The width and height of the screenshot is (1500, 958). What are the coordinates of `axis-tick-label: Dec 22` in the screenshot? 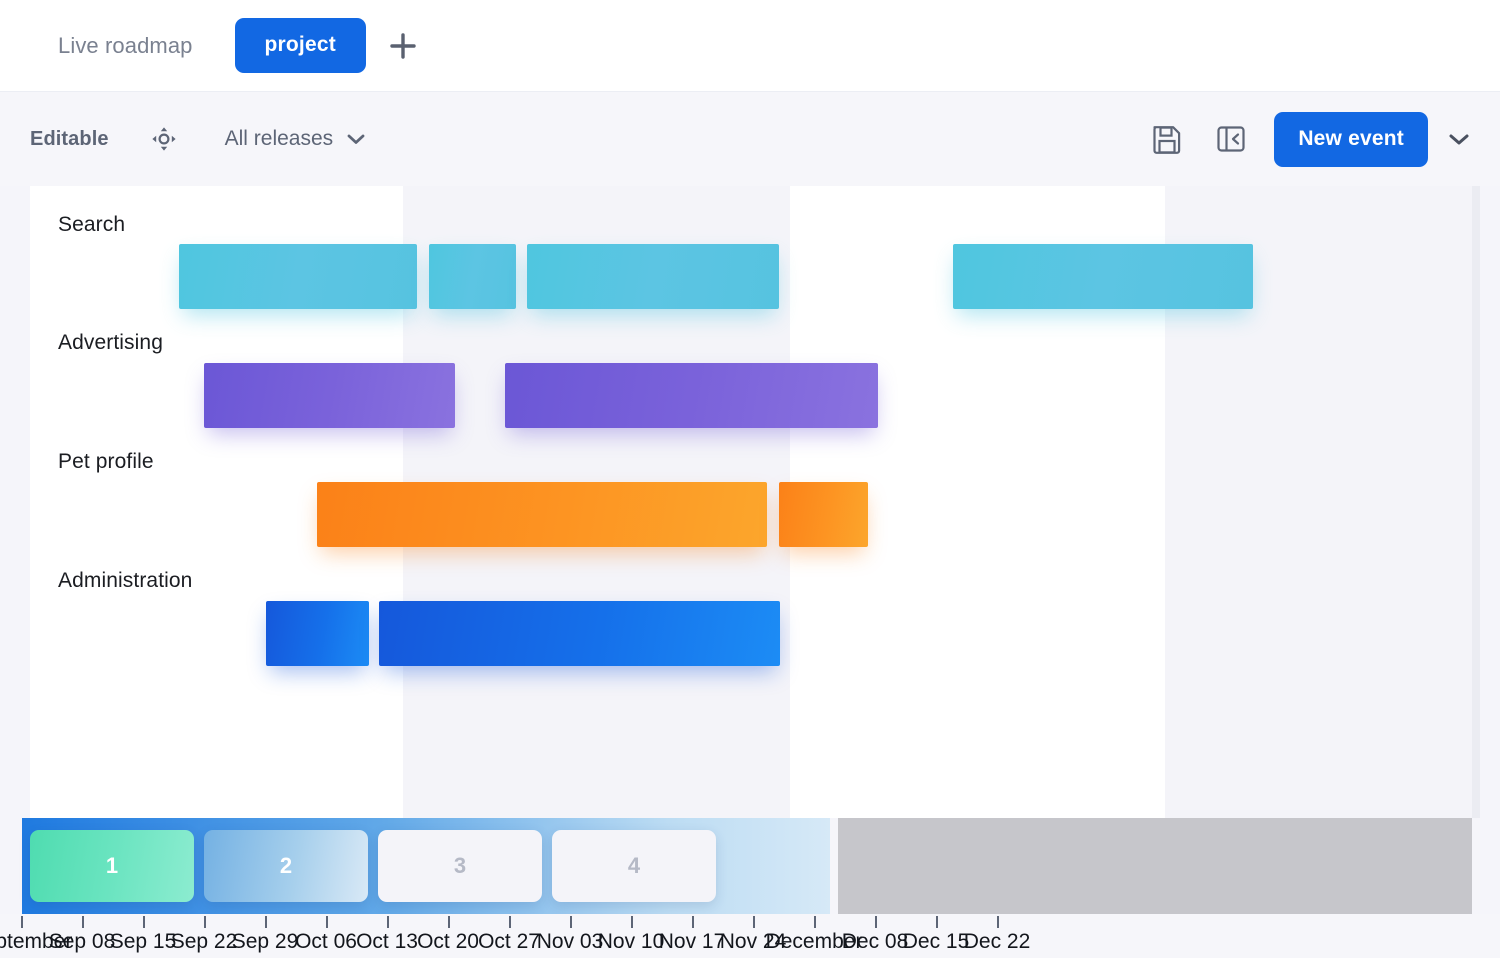 It's located at (997, 941).